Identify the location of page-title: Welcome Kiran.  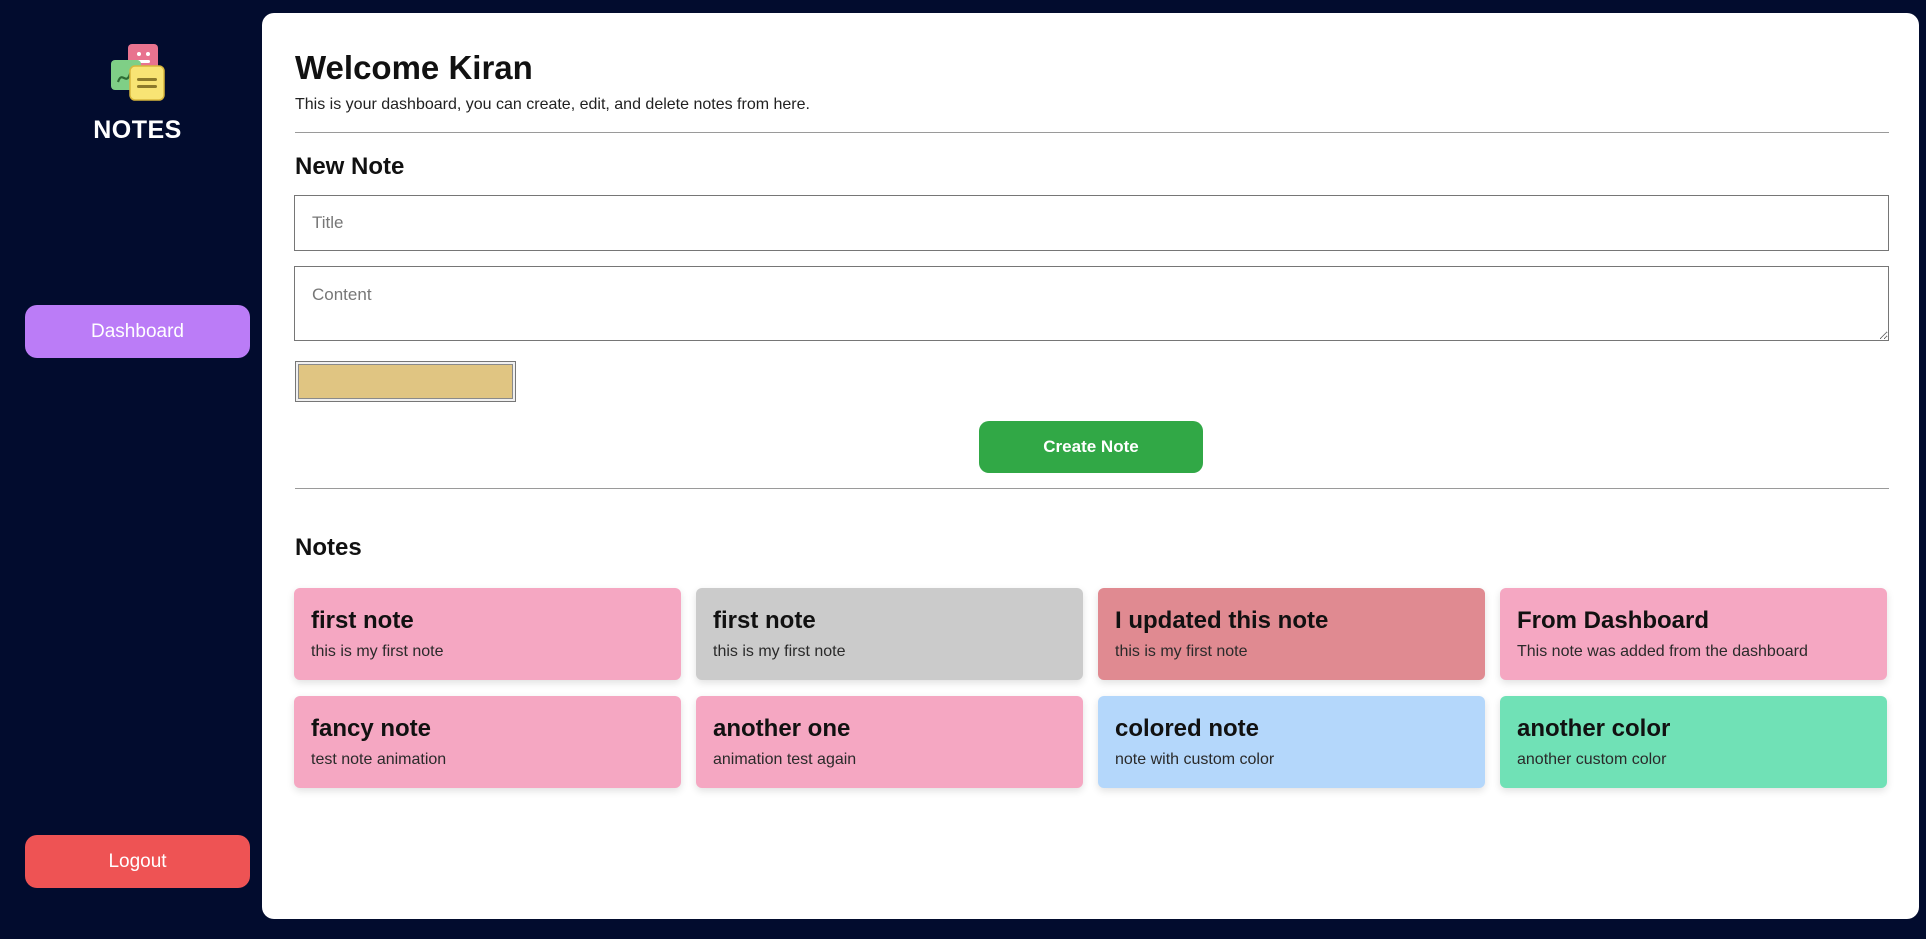
(414, 67).